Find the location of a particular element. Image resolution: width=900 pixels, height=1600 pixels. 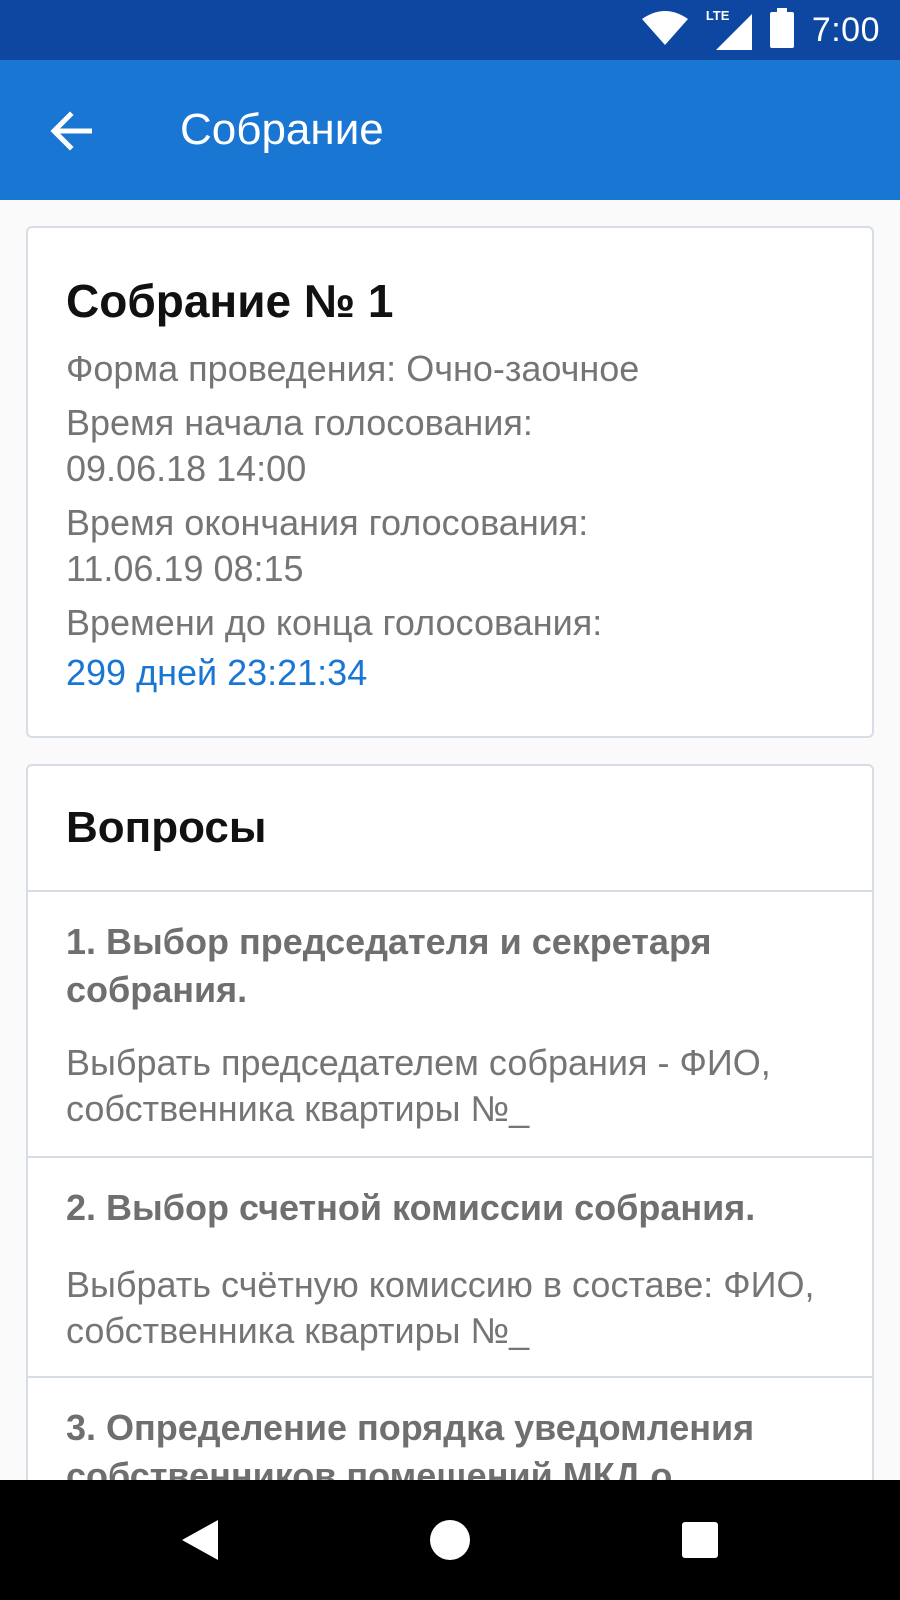

start-time: Время начала голосования: 09.06.18 14:00 is located at coordinates (450, 446).